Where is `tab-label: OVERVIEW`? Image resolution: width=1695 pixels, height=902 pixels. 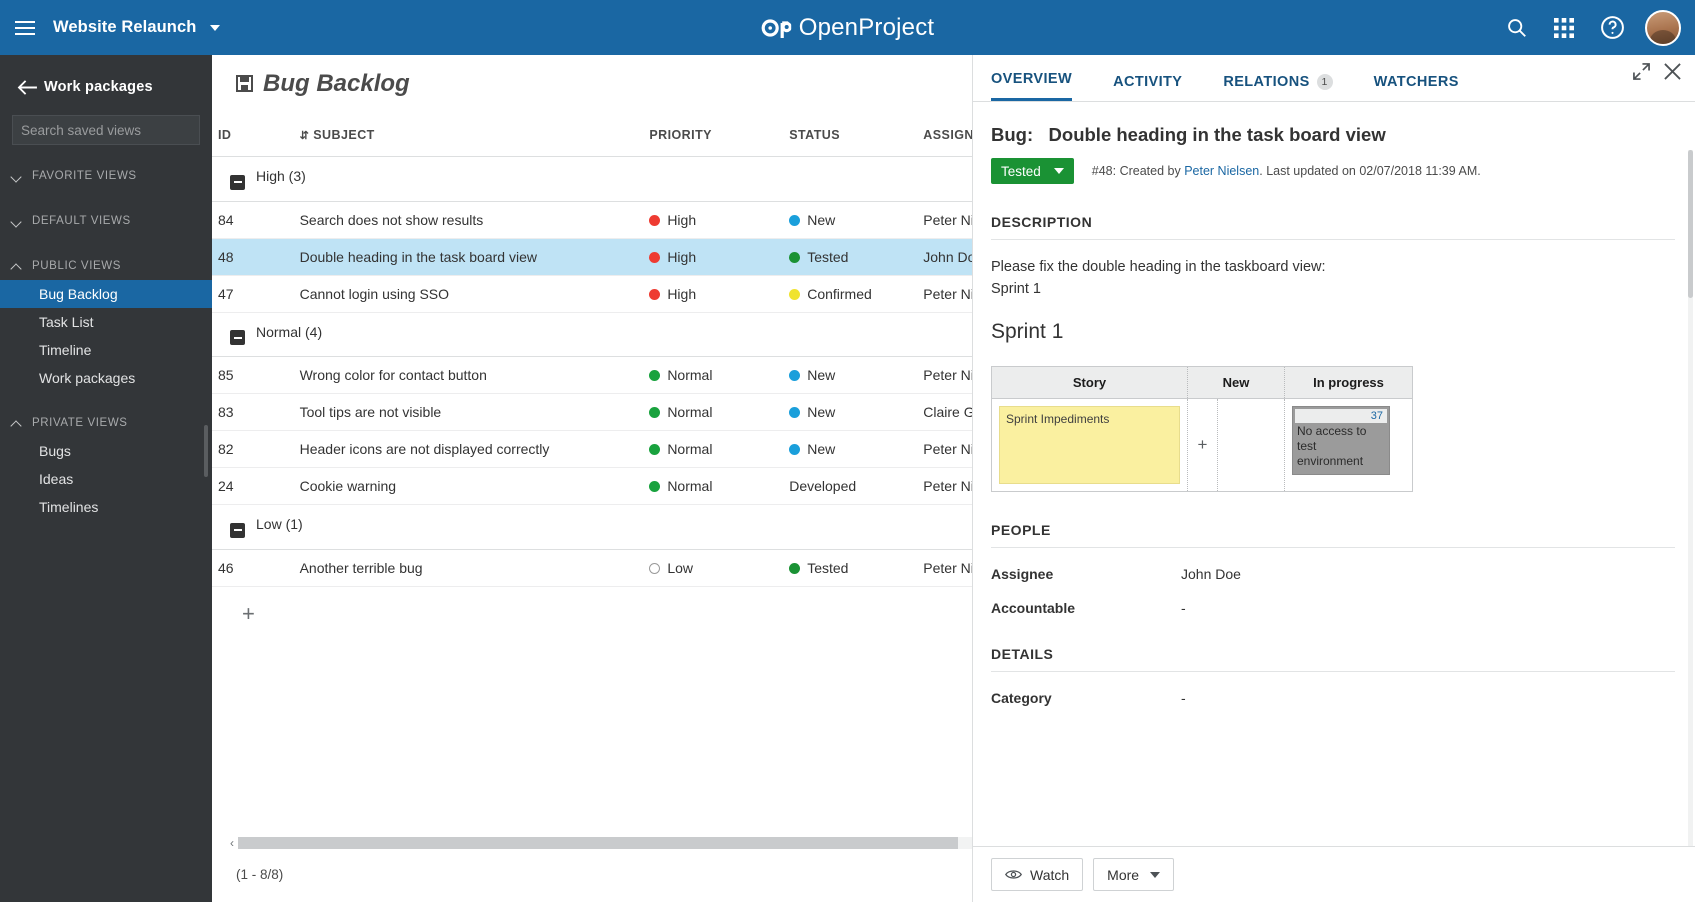
tab-label: OVERVIEW is located at coordinates (1032, 79).